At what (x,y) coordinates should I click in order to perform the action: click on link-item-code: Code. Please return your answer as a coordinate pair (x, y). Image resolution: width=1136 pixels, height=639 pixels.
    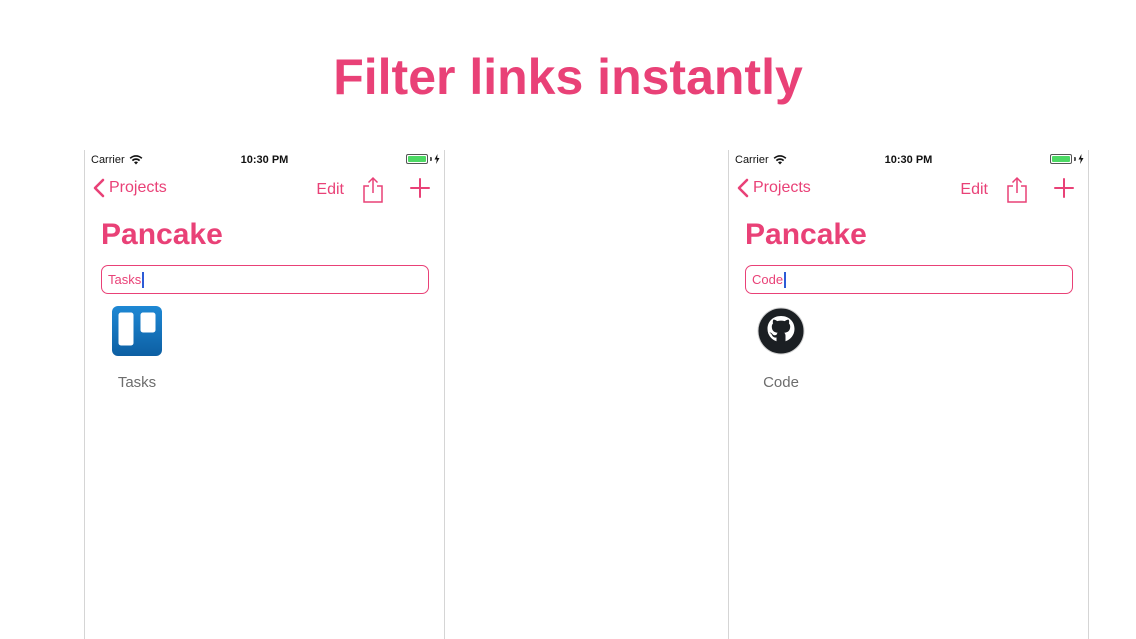
    Looking at the image, I should click on (781, 348).